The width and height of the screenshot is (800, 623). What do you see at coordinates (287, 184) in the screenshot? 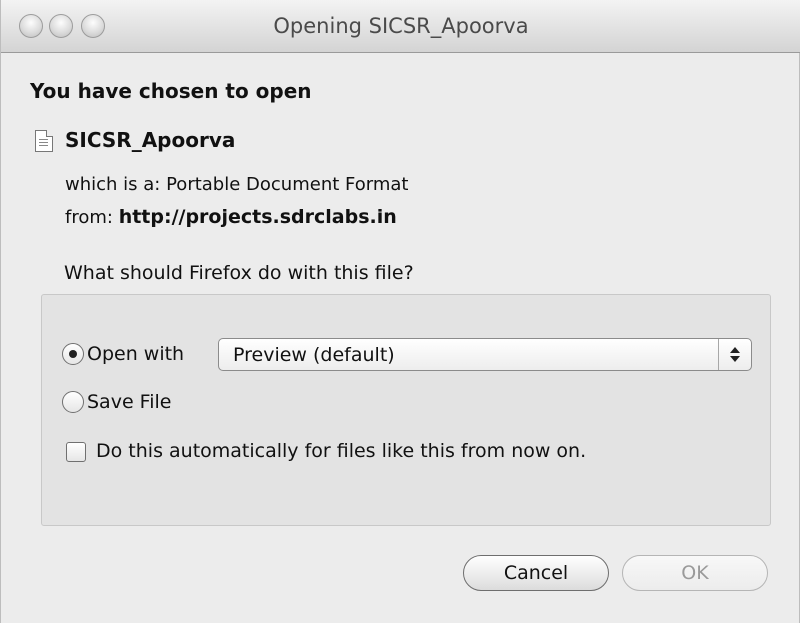
I see `file-type-value: Portable Document Format` at bounding box center [287, 184].